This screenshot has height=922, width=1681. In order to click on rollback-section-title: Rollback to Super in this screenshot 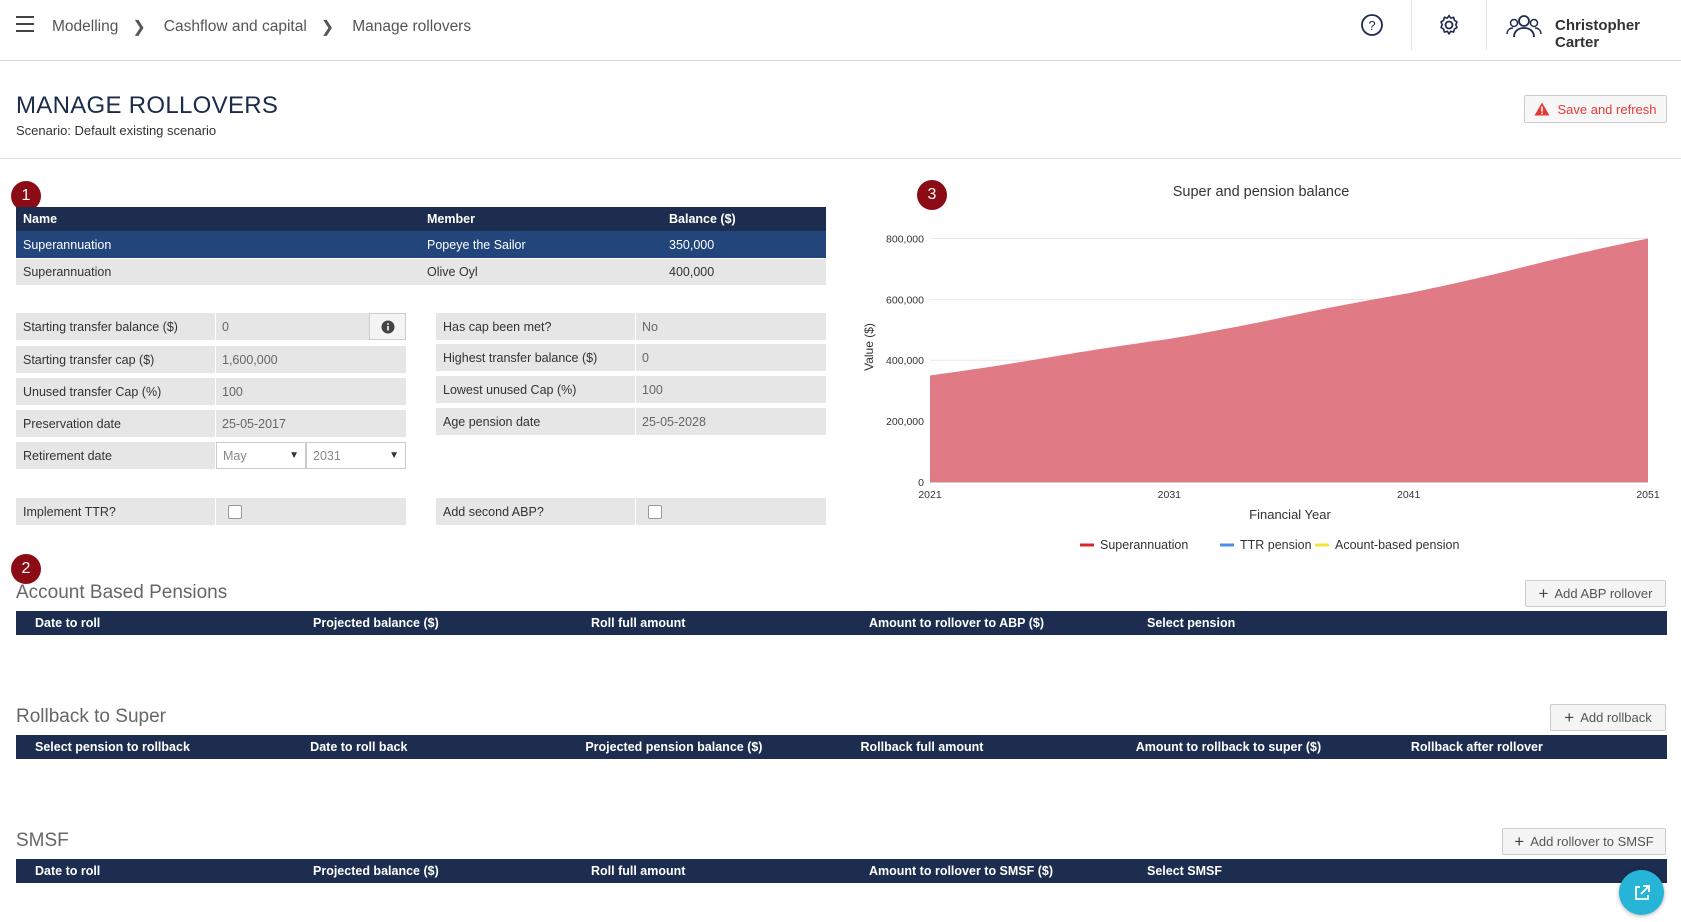, I will do `click(91, 716)`.